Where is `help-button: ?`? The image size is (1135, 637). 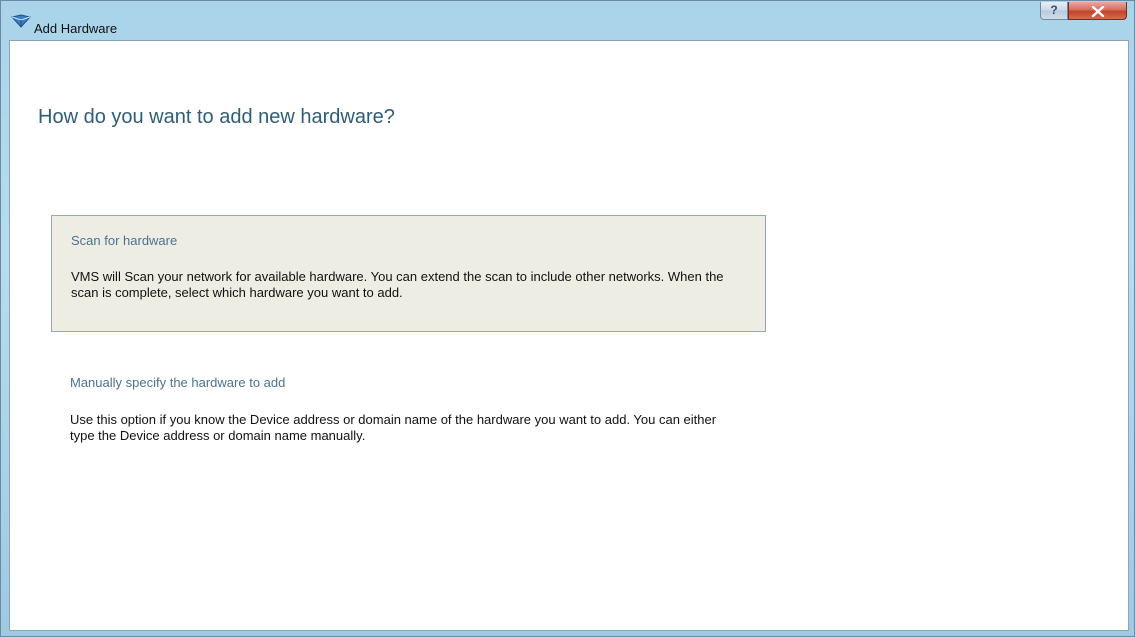
help-button: ? is located at coordinates (1054, 11).